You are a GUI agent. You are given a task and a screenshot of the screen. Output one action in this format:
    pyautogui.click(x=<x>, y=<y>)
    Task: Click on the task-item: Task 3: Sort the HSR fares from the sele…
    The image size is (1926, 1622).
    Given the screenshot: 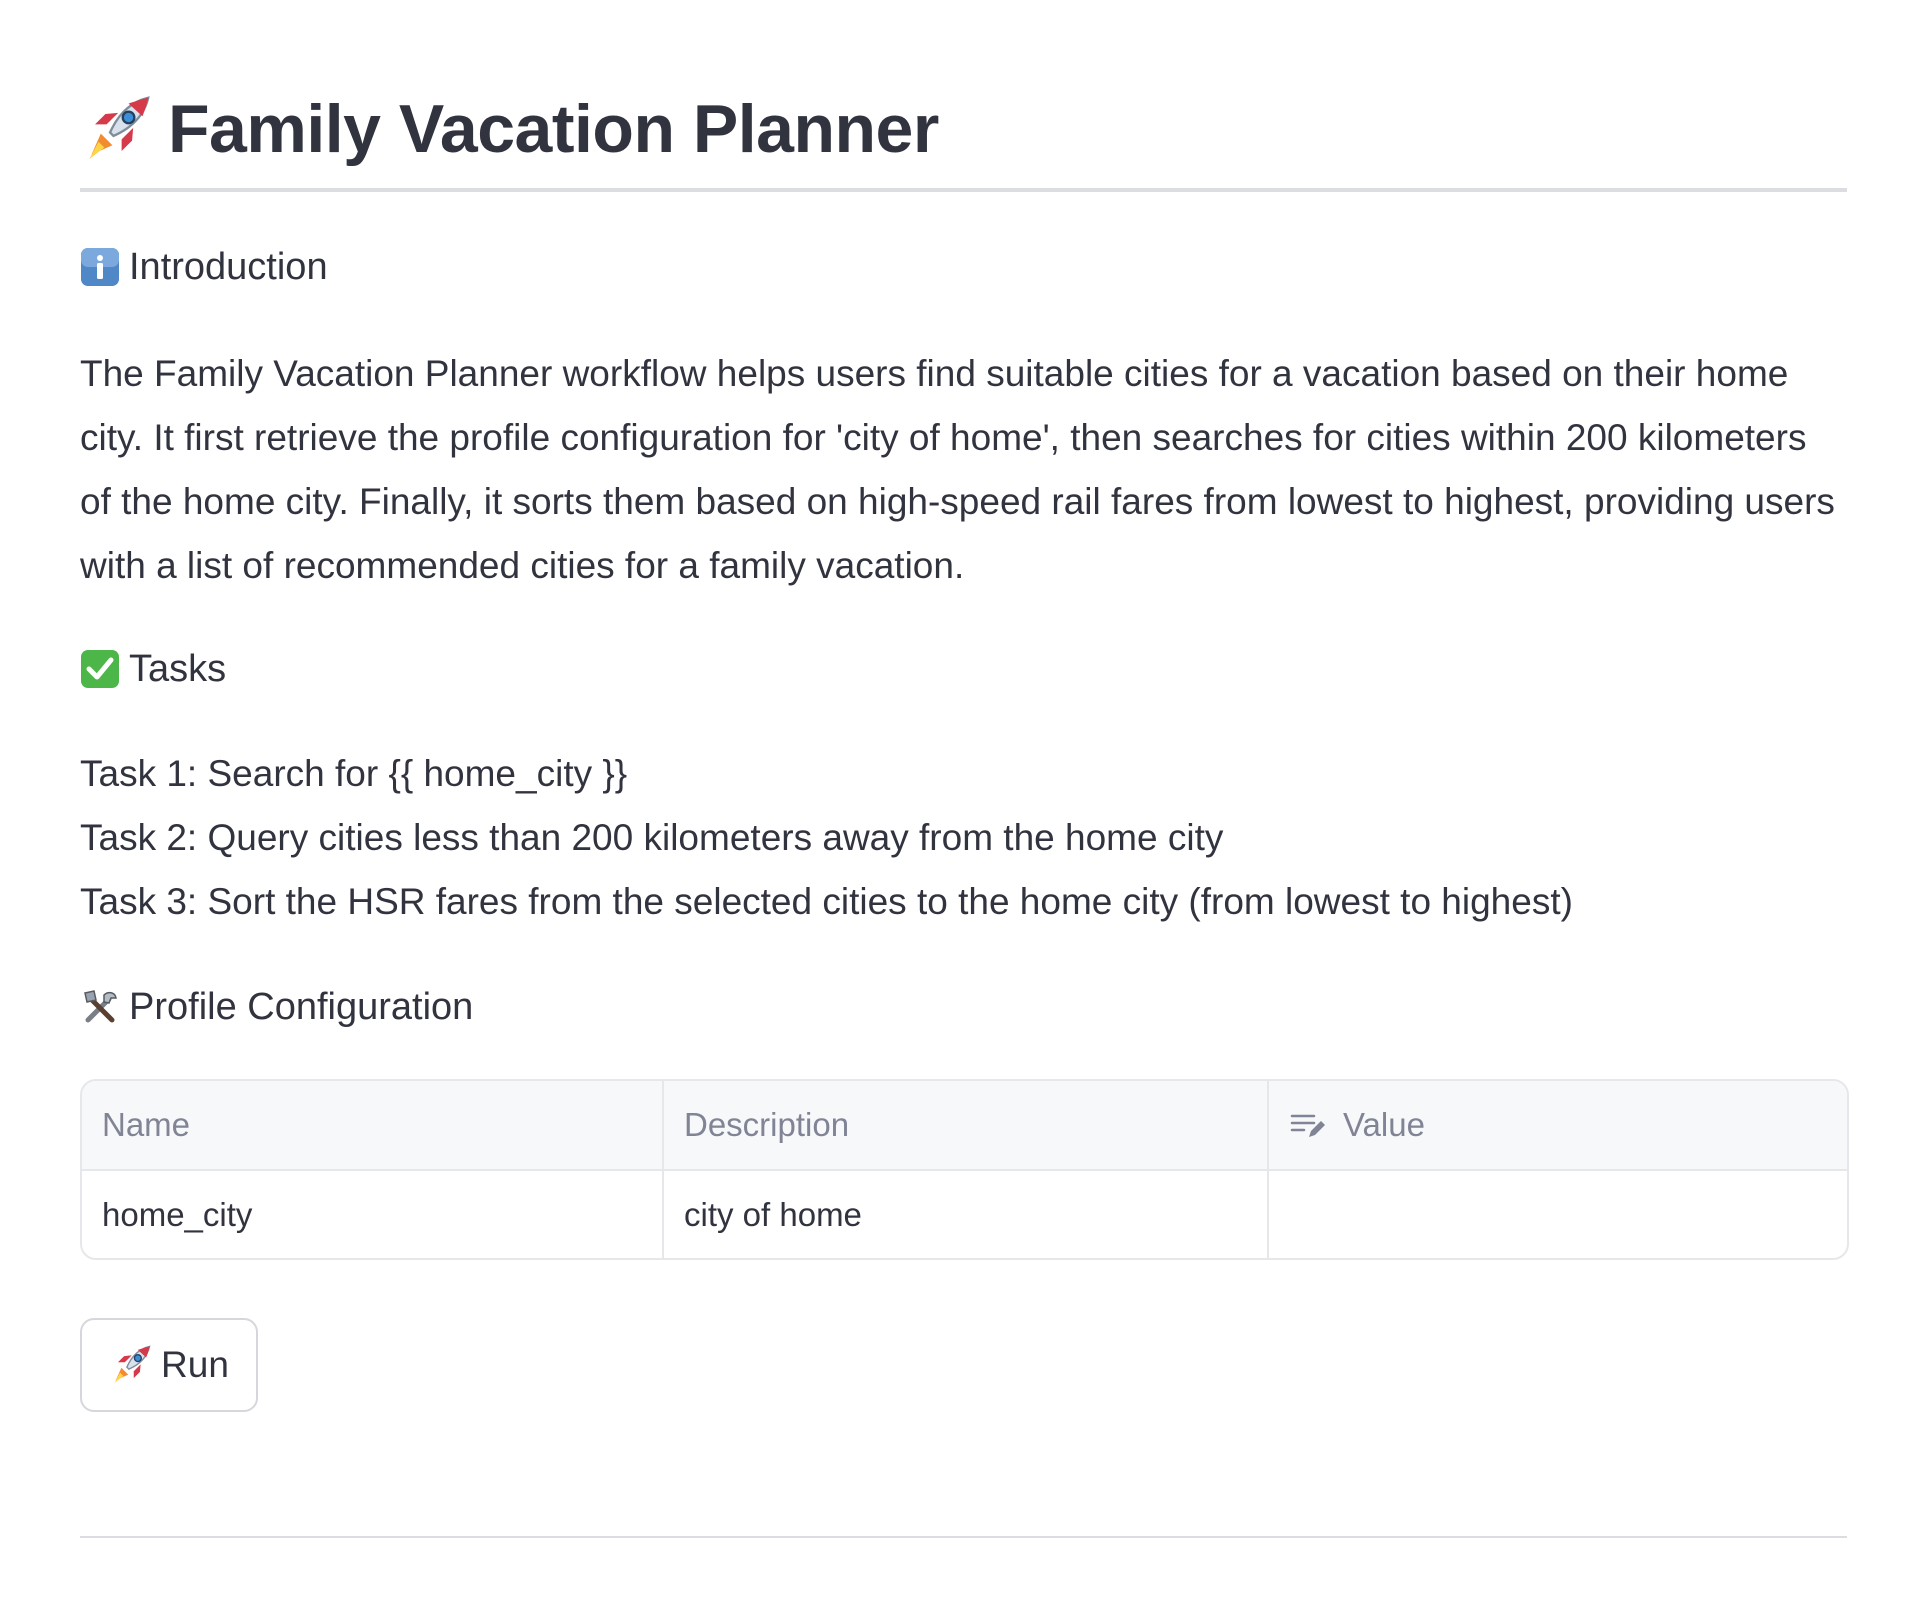 What is the action you would take?
    pyautogui.click(x=826, y=901)
    